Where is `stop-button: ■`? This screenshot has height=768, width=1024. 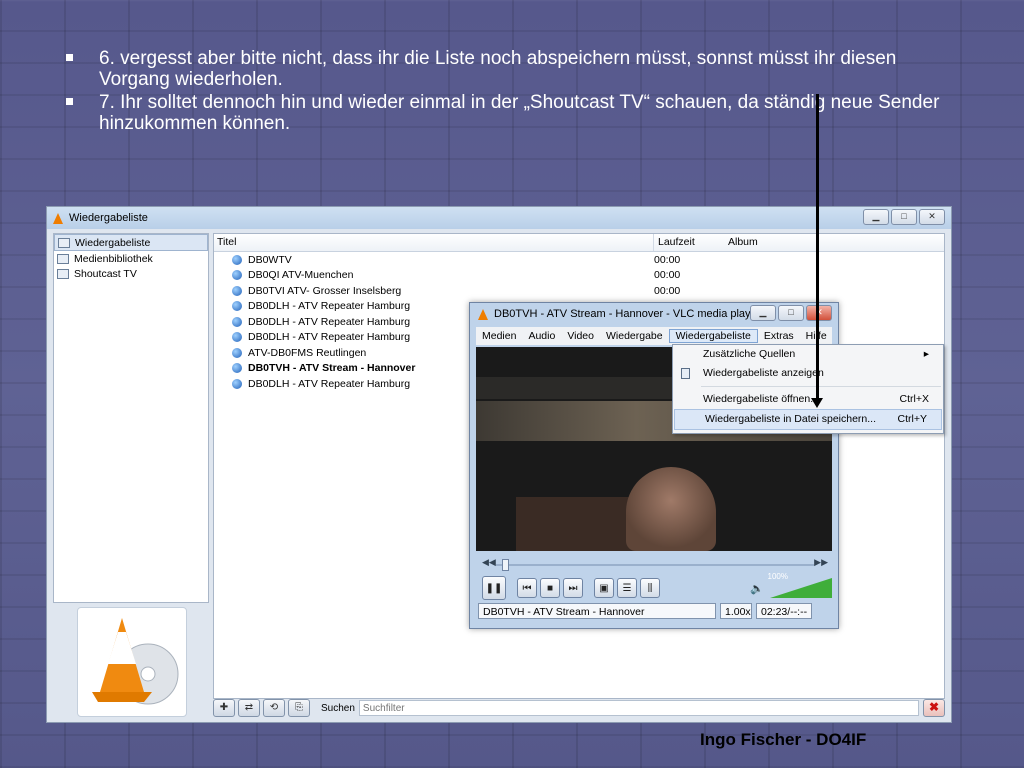
stop-button: ■ is located at coordinates (550, 588).